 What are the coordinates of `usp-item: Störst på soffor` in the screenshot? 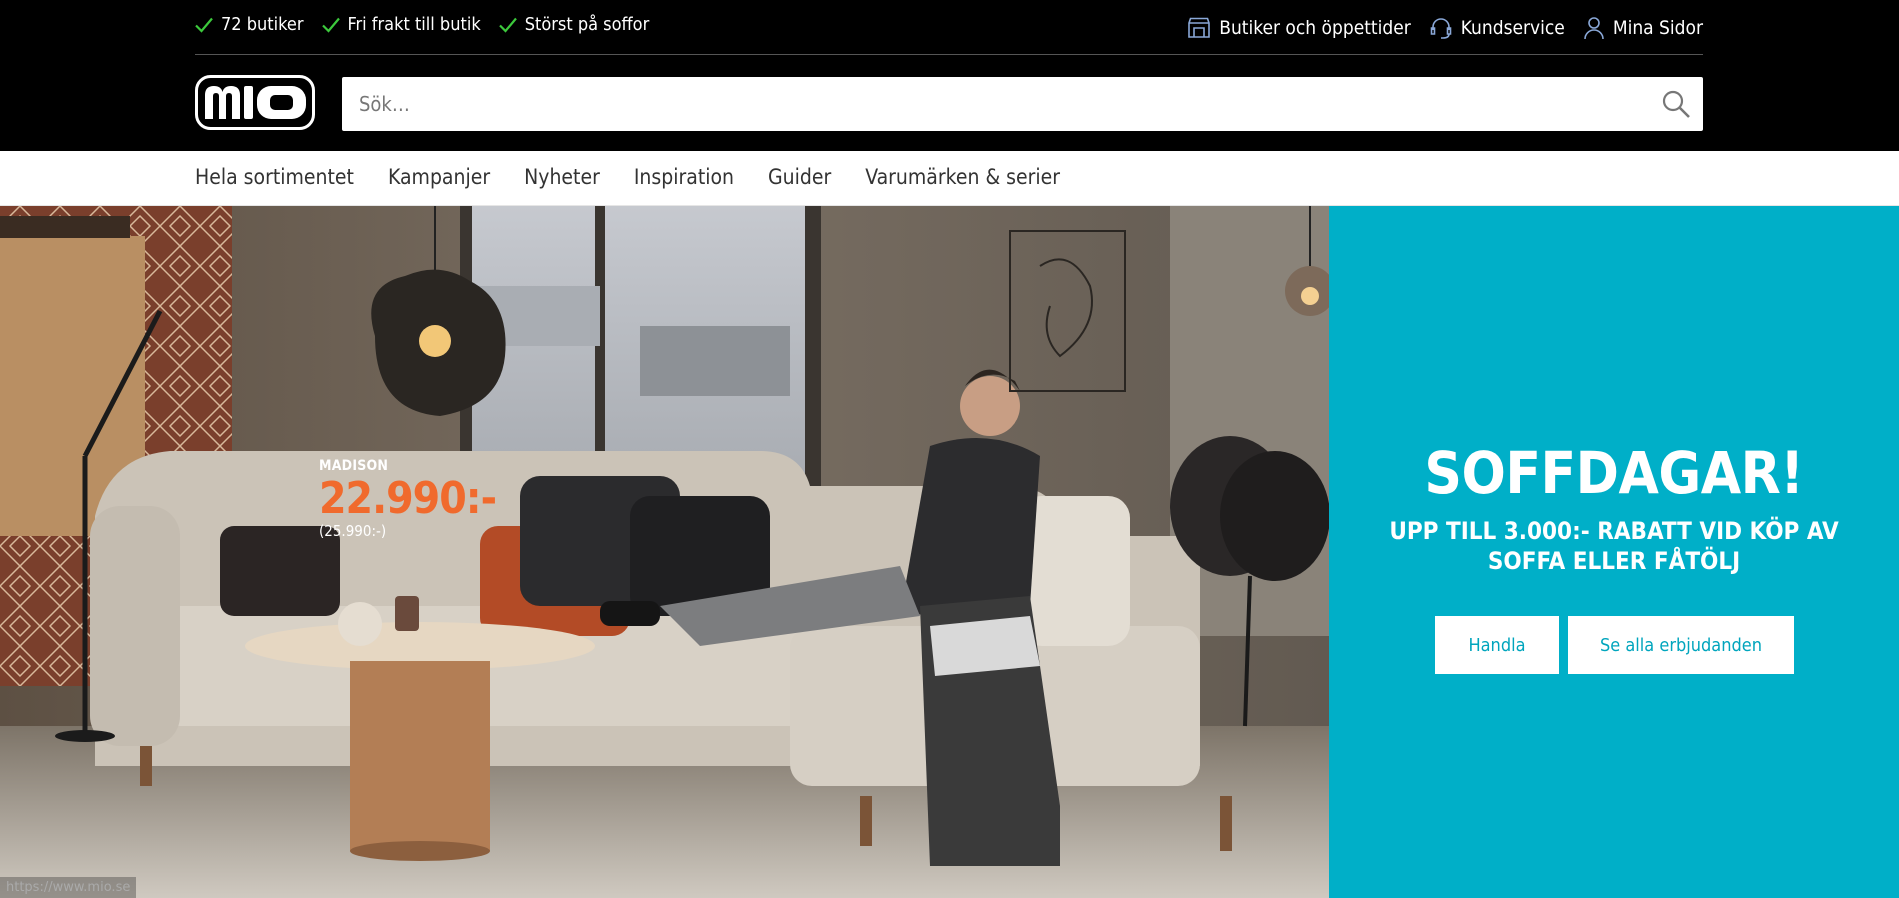 It's located at (574, 24).